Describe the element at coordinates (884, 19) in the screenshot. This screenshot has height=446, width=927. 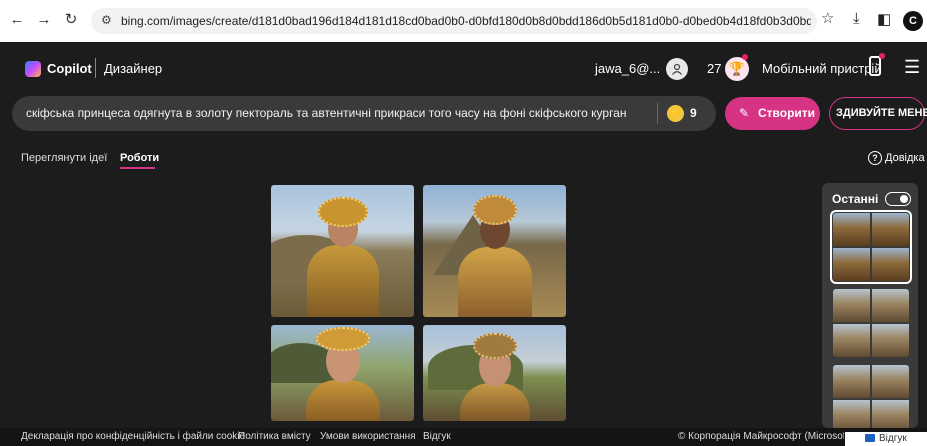
I see `sidebar-icon: ◧` at that location.